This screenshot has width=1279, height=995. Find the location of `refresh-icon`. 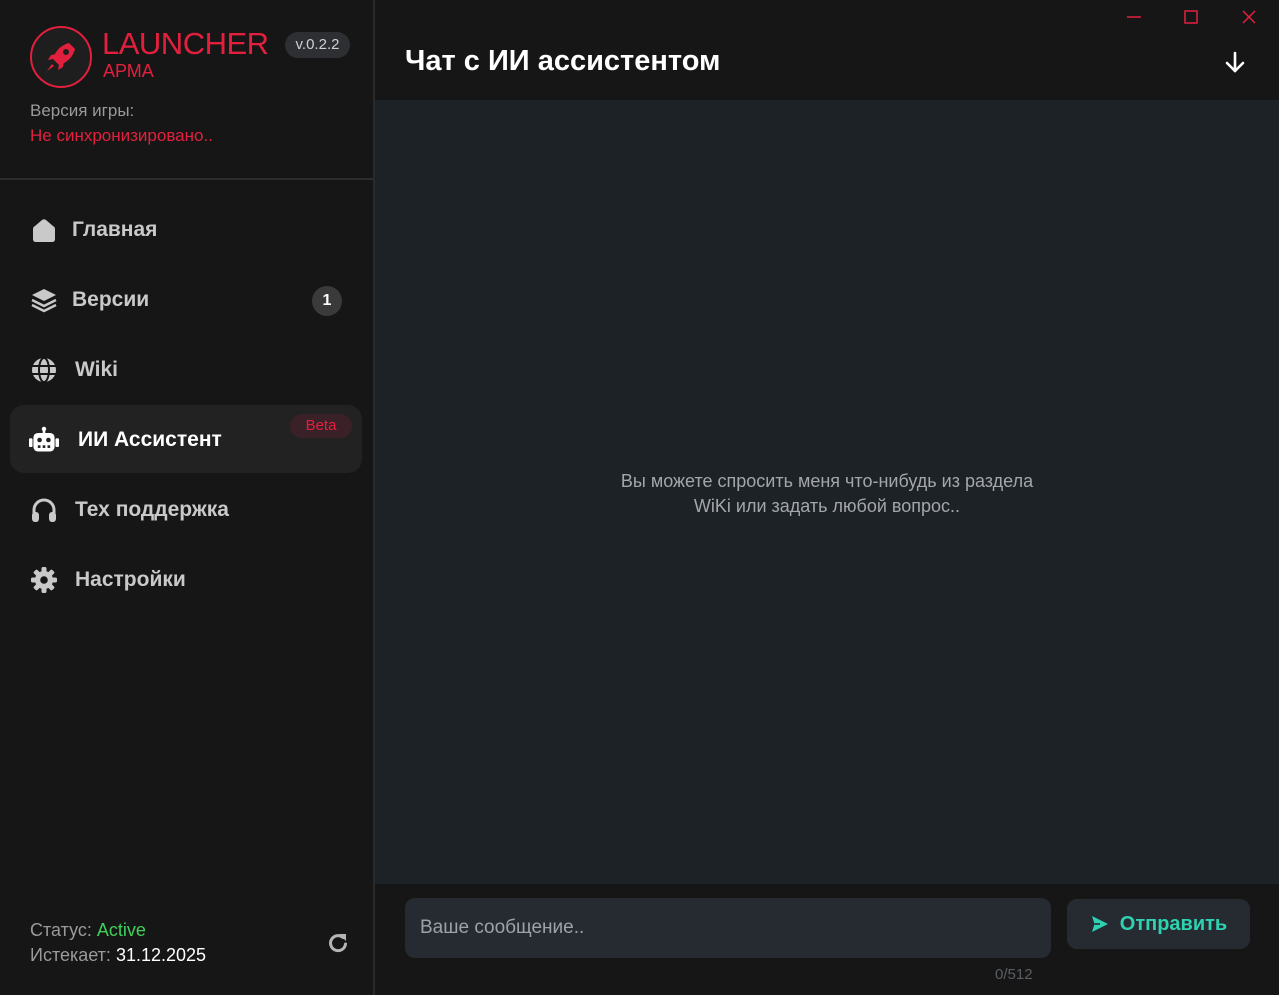

refresh-icon is located at coordinates (338, 943).